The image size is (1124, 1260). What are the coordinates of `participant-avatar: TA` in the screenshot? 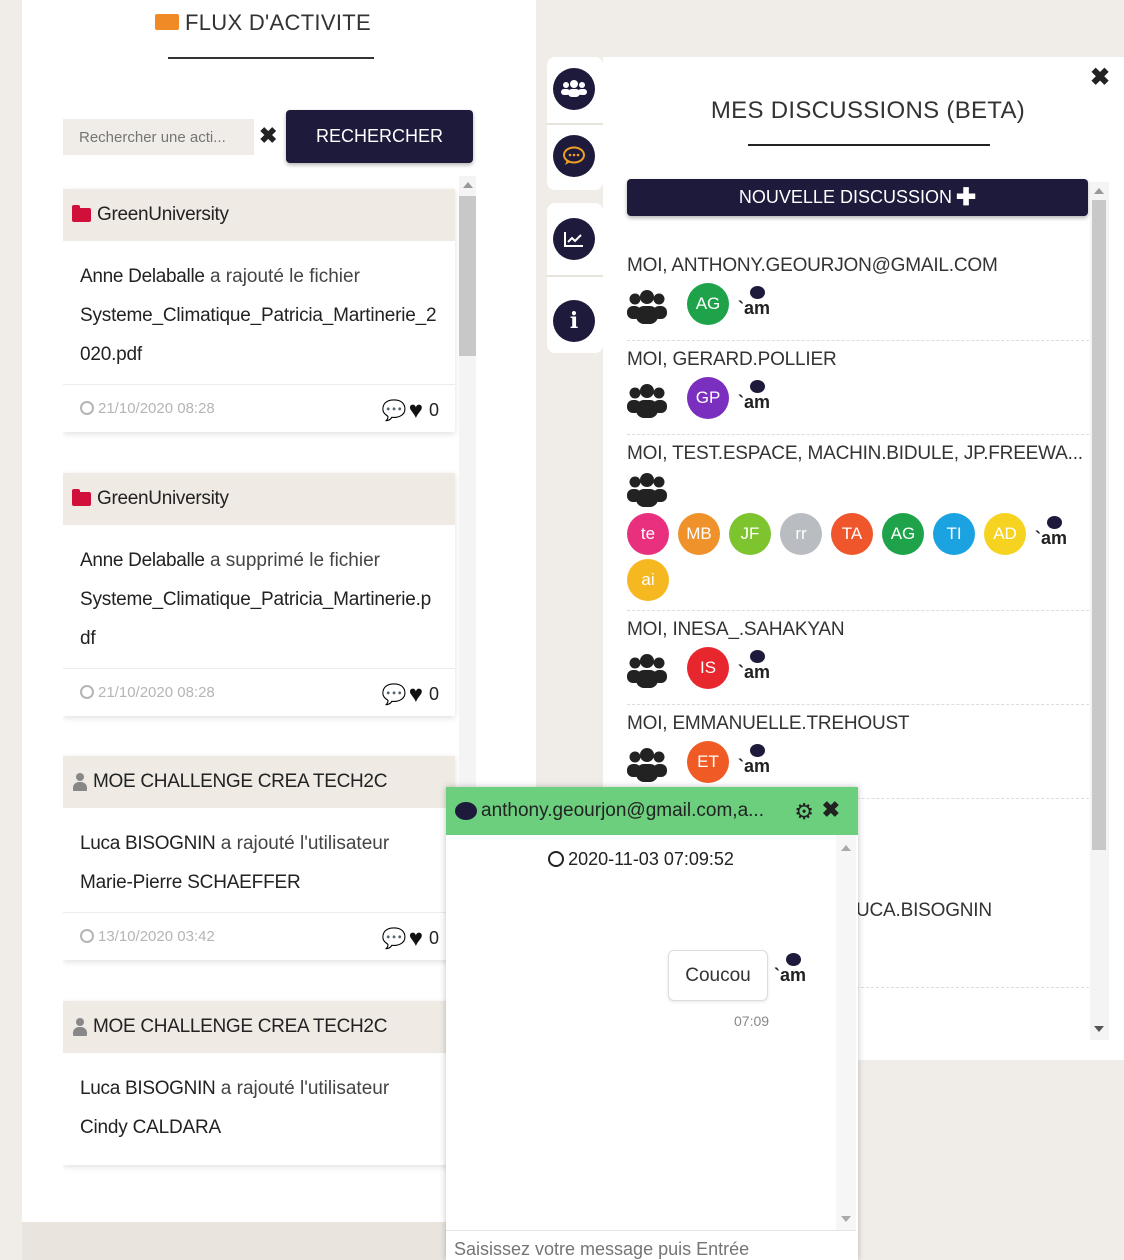 It's located at (852, 534).